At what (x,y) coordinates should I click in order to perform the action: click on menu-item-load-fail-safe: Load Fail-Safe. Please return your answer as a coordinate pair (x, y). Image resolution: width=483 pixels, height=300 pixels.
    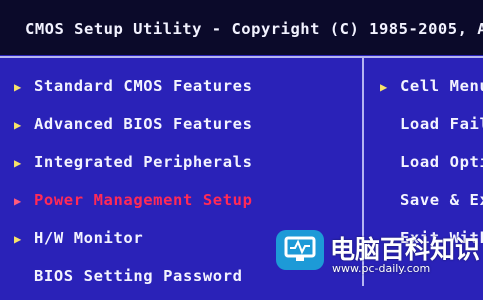
    Looking at the image, I should click on (431, 129).